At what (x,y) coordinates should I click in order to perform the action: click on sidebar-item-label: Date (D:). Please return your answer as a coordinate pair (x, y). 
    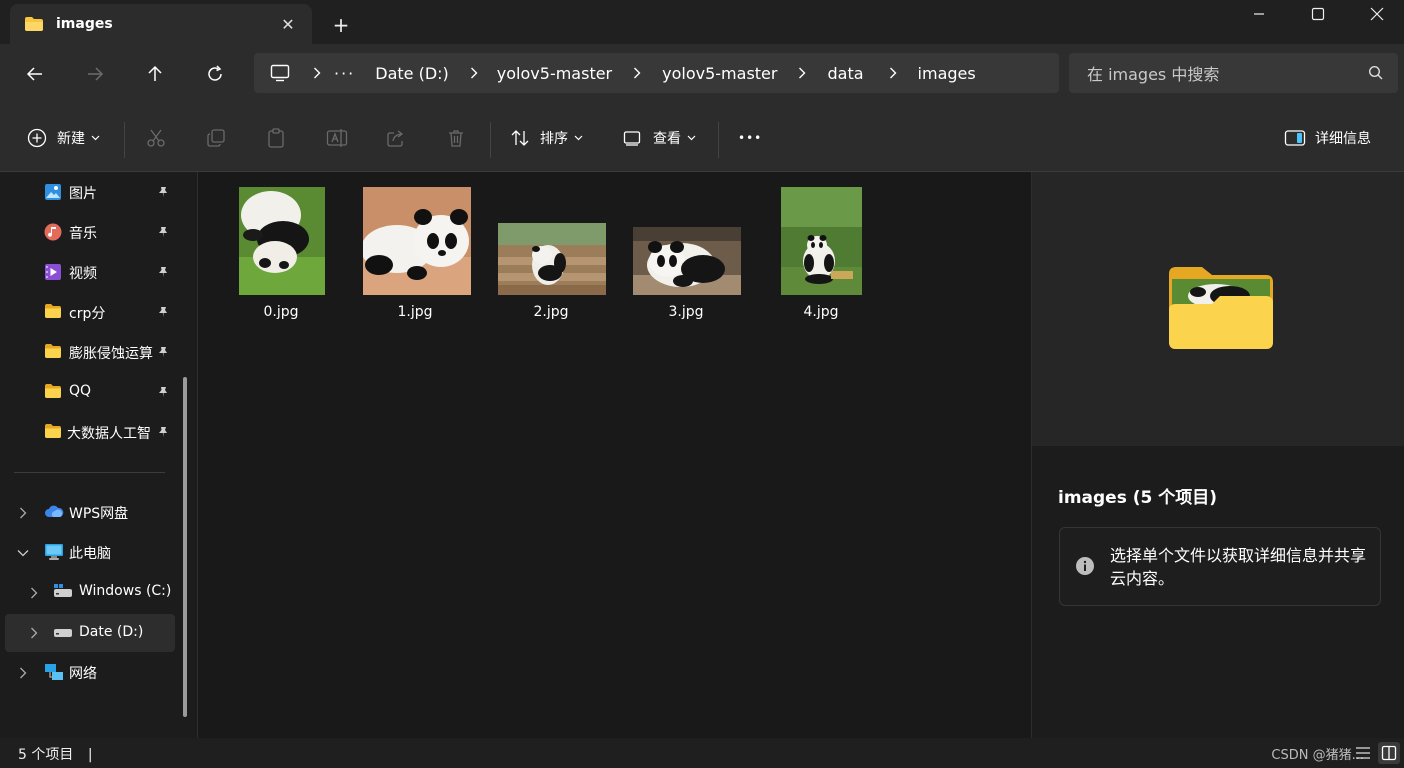
    Looking at the image, I should click on (111, 632).